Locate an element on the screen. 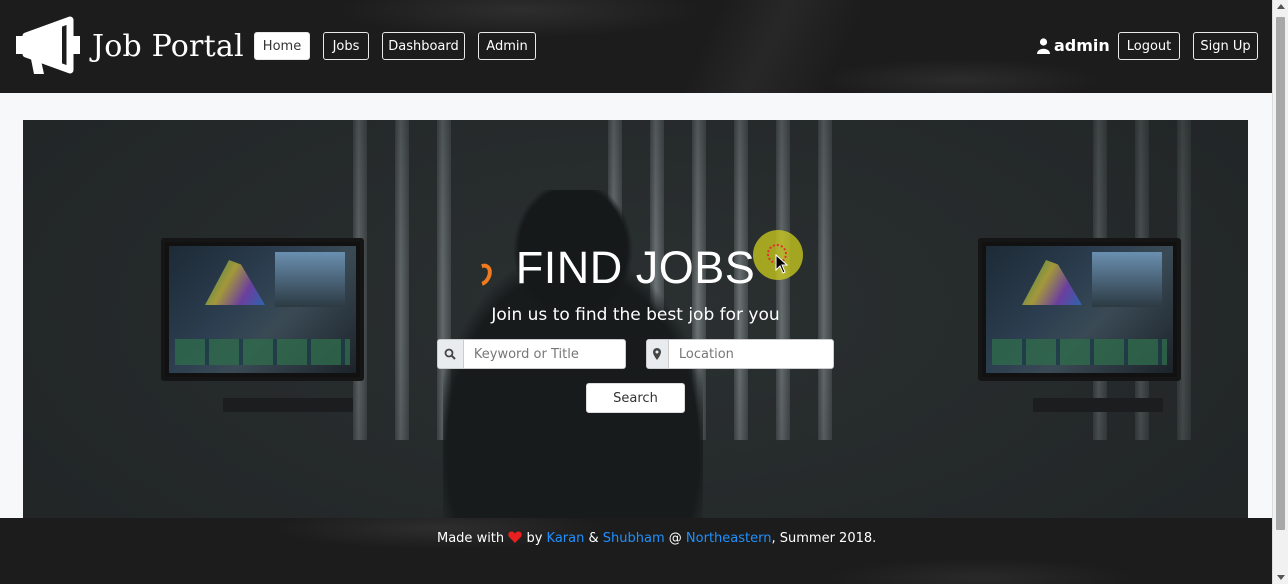 The height and width of the screenshot is (584, 1288). mouse-cursor-icon is located at coordinates (782, 264).